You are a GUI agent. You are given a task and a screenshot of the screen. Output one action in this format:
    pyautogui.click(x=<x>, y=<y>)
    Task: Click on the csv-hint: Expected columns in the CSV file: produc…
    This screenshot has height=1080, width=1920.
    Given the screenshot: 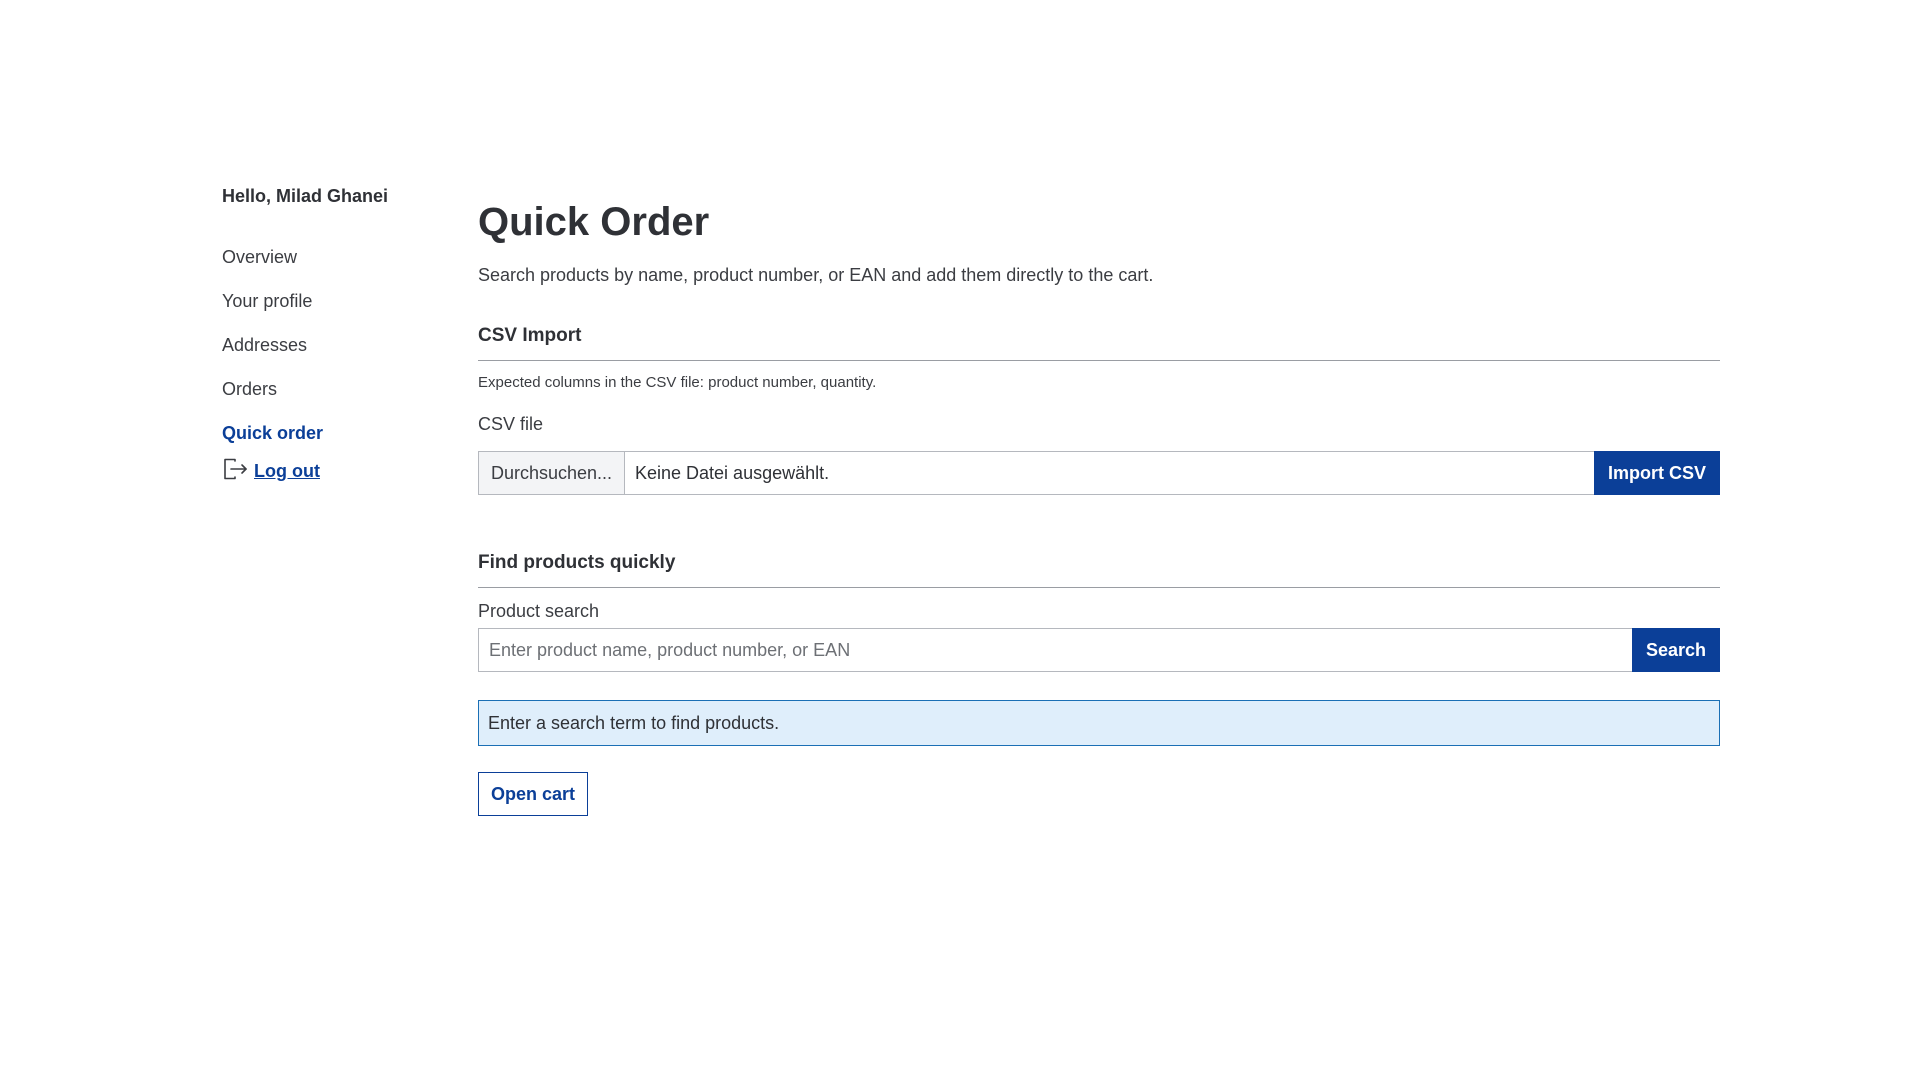 What is the action you would take?
    pyautogui.click(x=677, y=382)
    